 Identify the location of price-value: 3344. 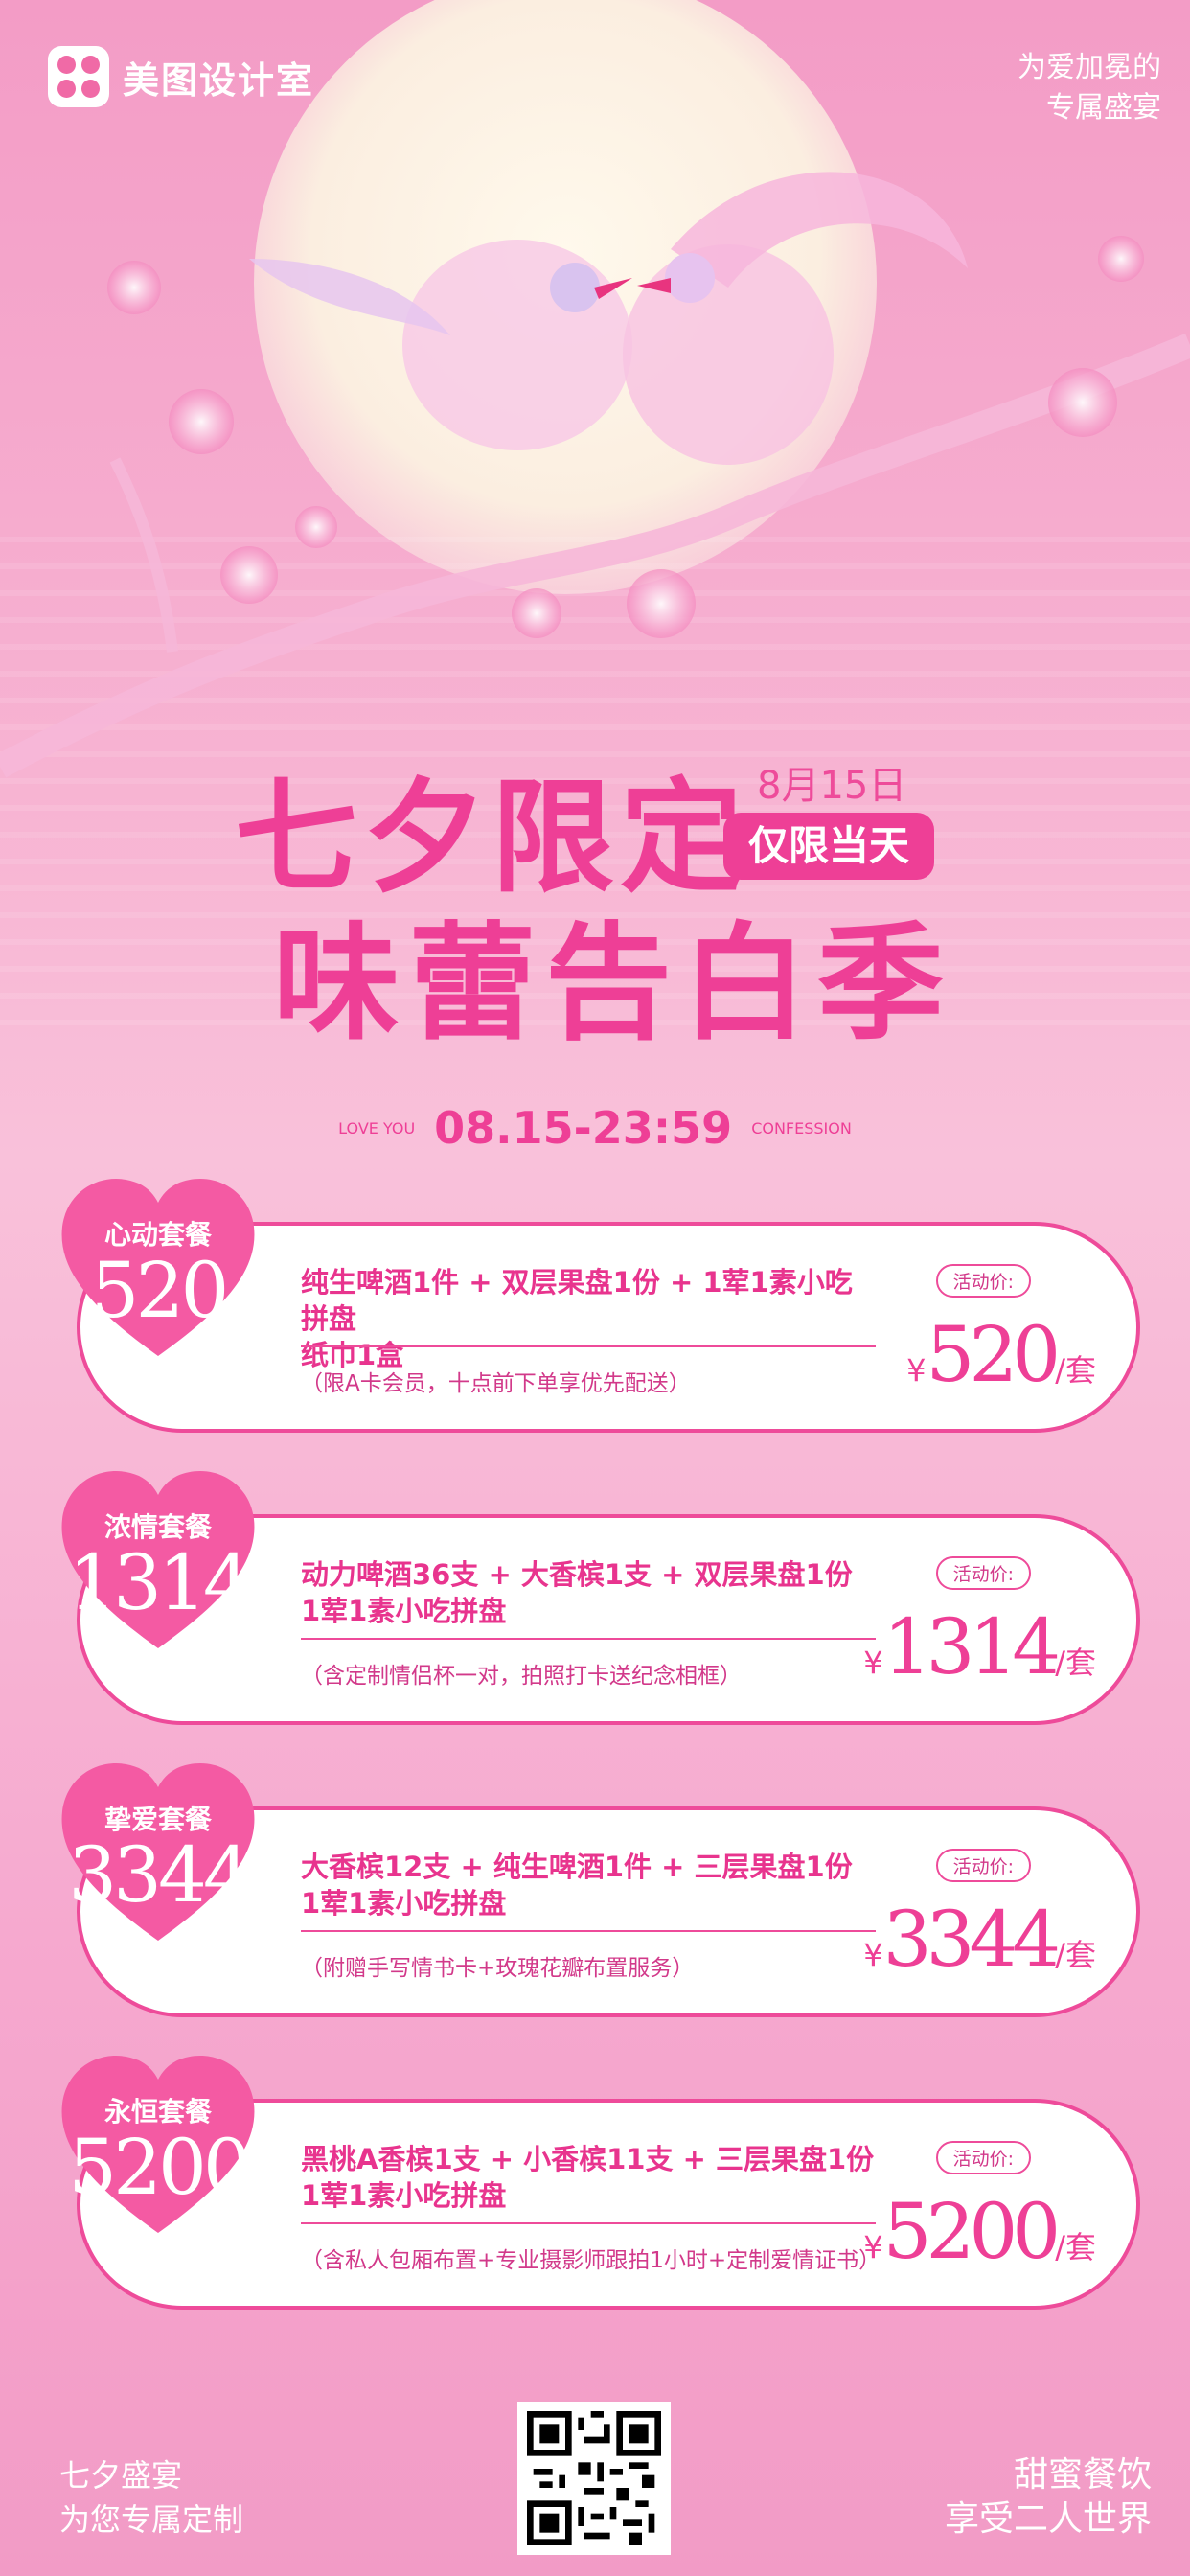
(972, 1939).